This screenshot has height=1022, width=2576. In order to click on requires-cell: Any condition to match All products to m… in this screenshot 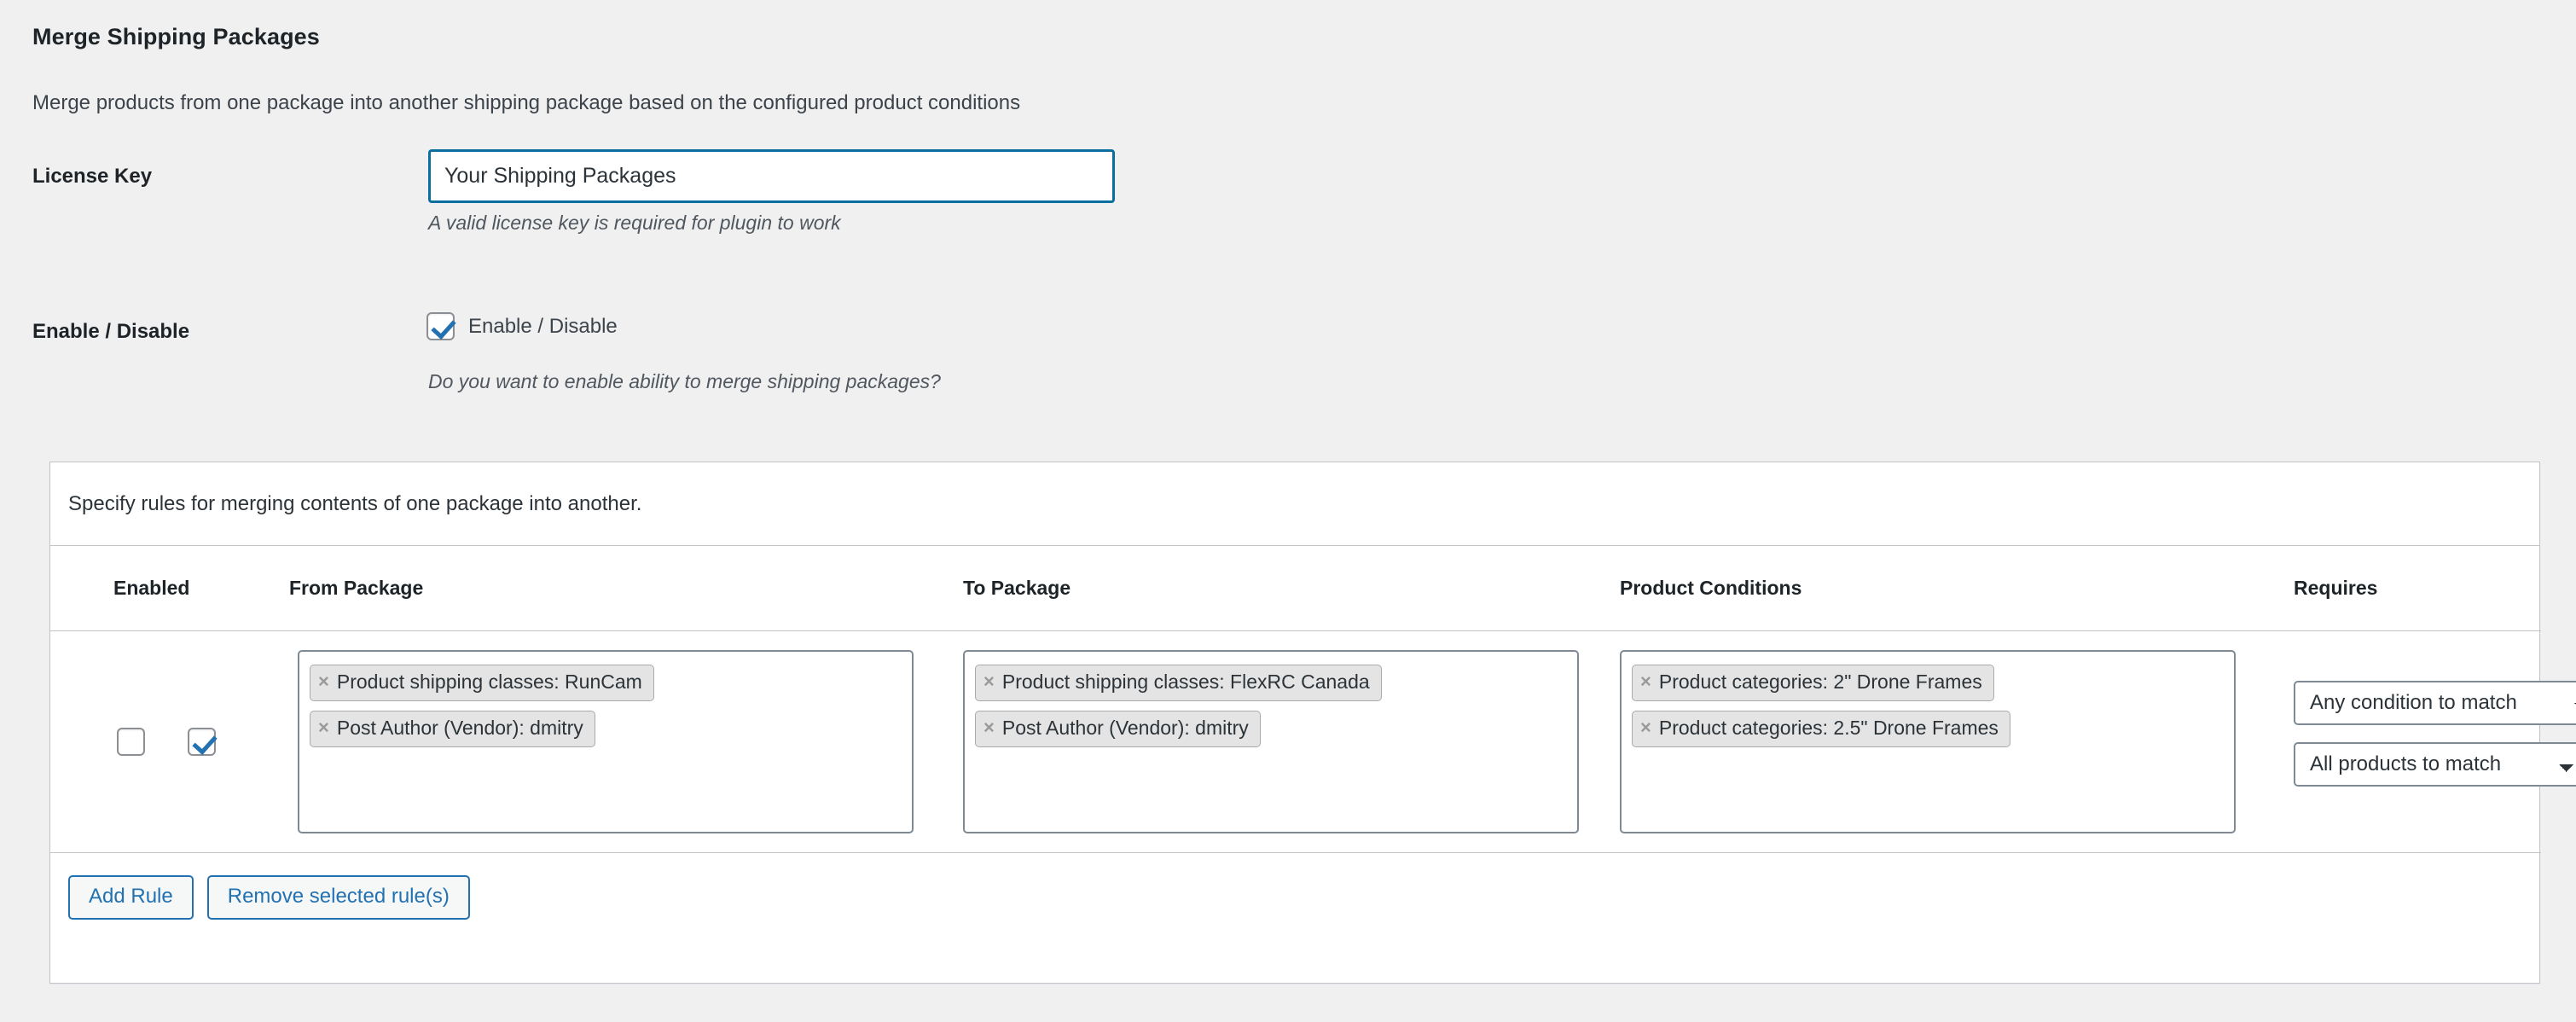, I will do `click(2435, 741)`.